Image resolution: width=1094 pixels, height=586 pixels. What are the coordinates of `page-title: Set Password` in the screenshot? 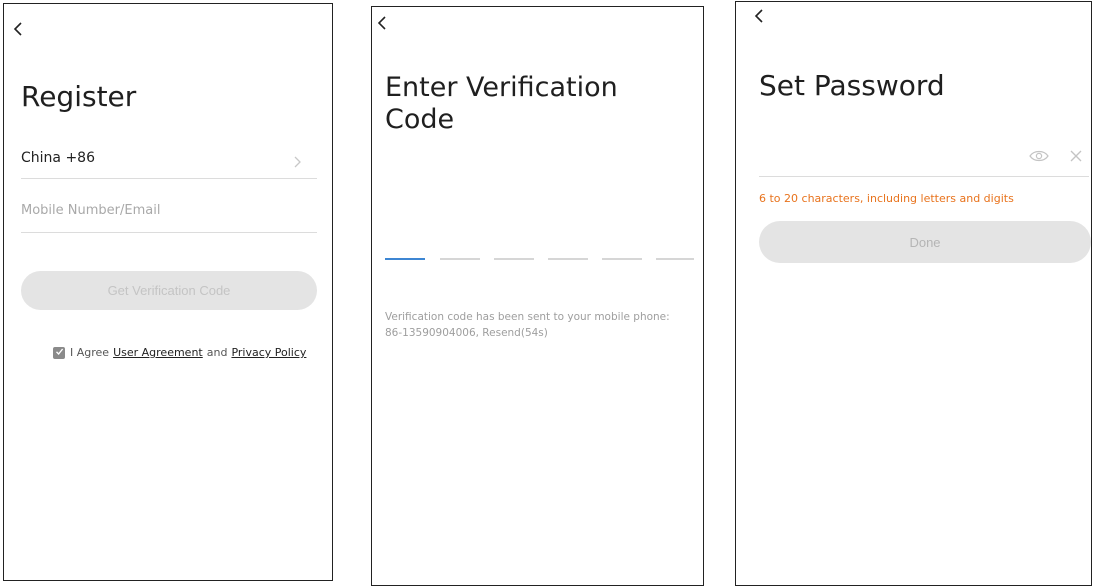 It's located at (852, 85).